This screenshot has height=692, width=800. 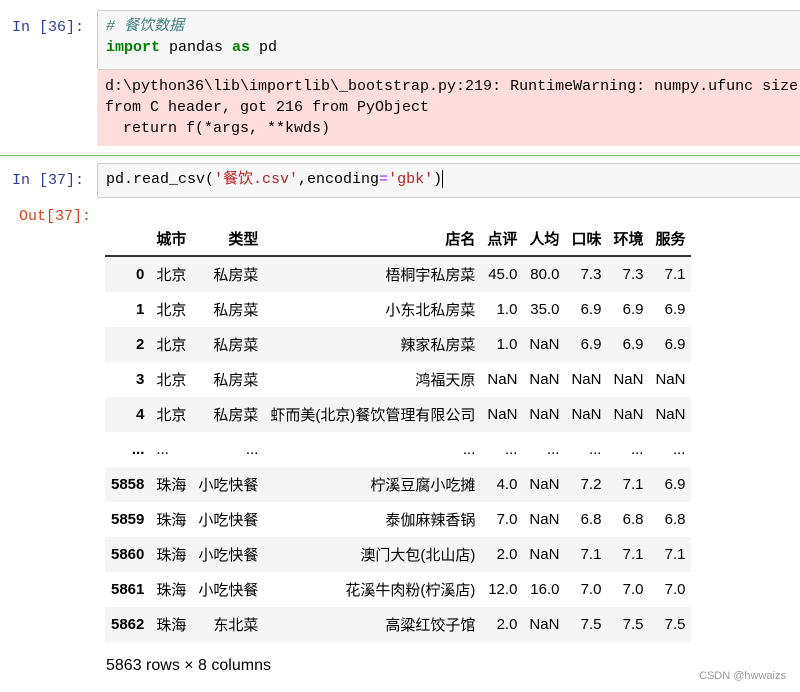 What do you see at coordinates (443, 179) in the screenshot?
I see `text-cursor` at bounding box center [443, 179].